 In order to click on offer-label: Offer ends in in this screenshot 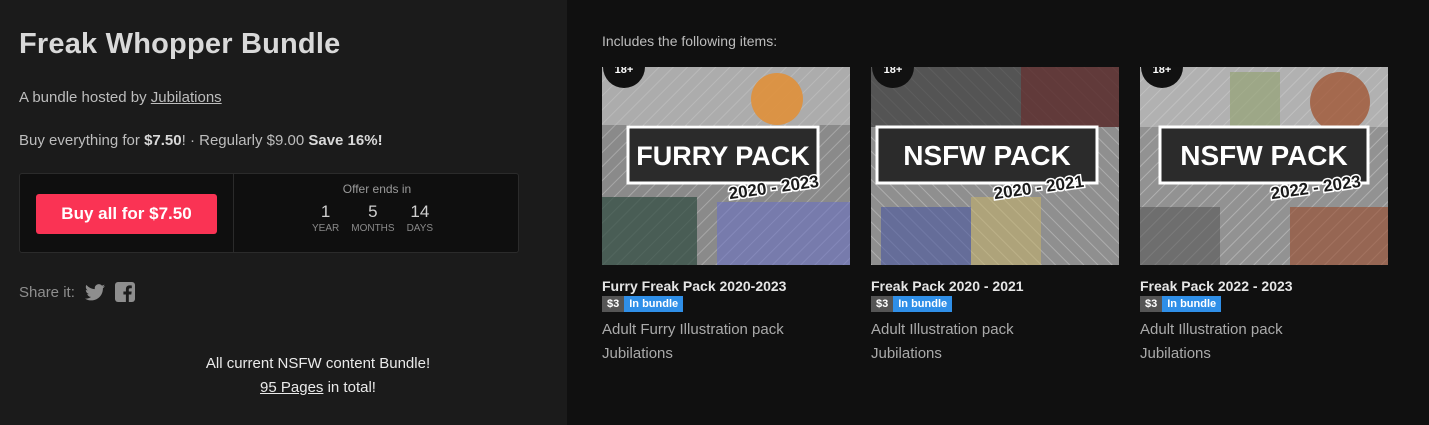, I will do `click(377, 189)`.